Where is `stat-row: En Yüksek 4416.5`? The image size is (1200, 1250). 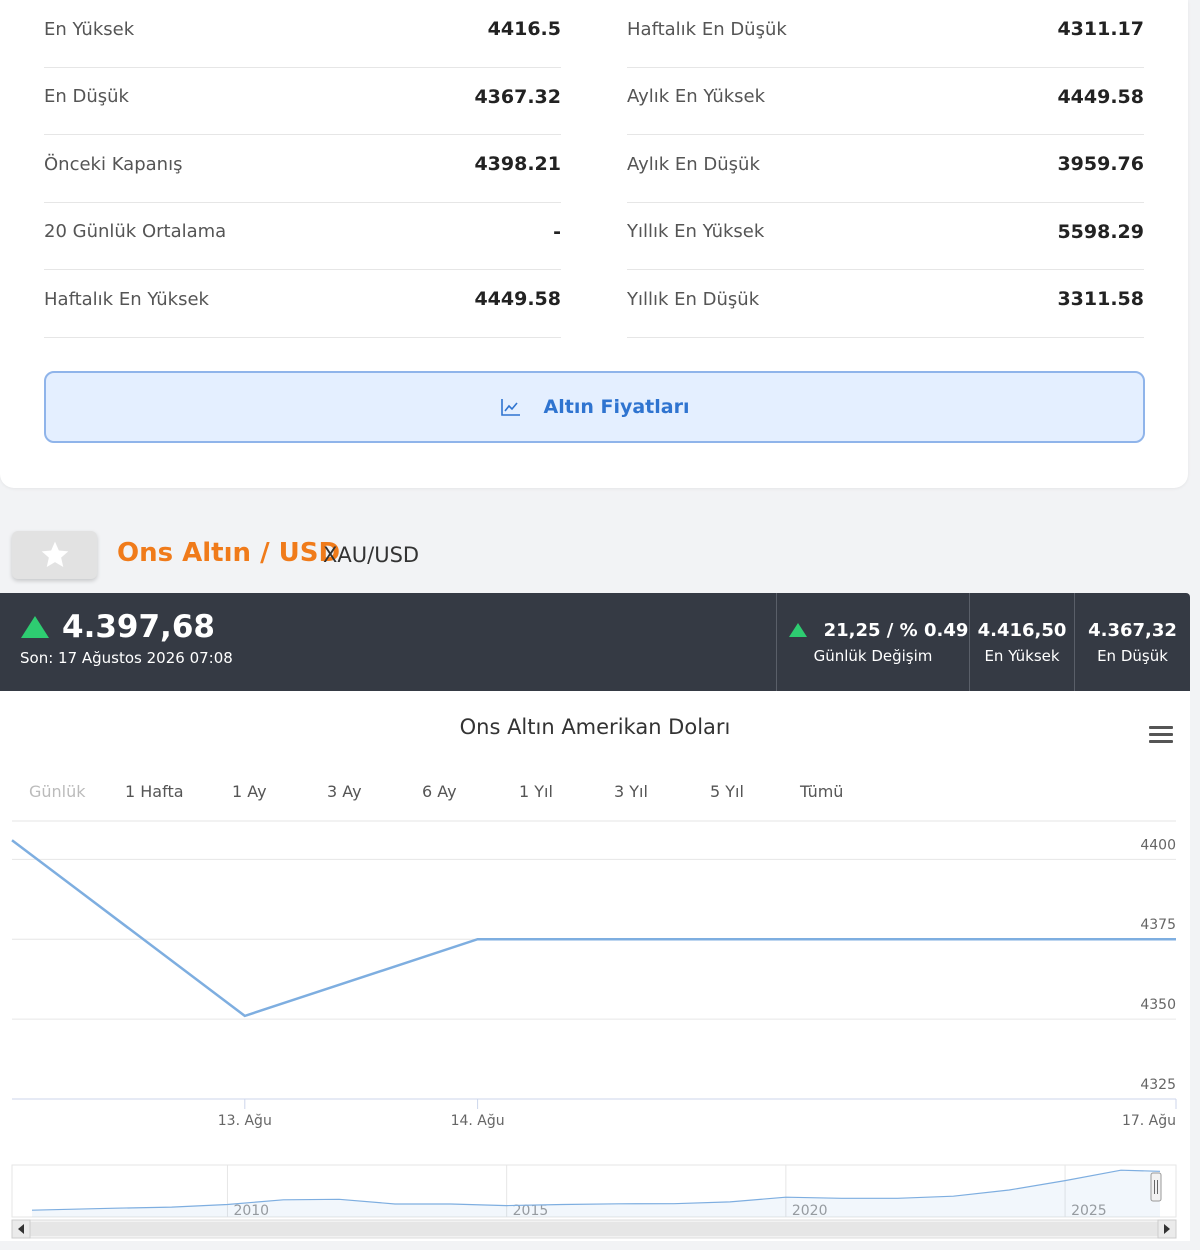 stat-row: En Yüksek 4416.5 is located at coordinates (302, 34).